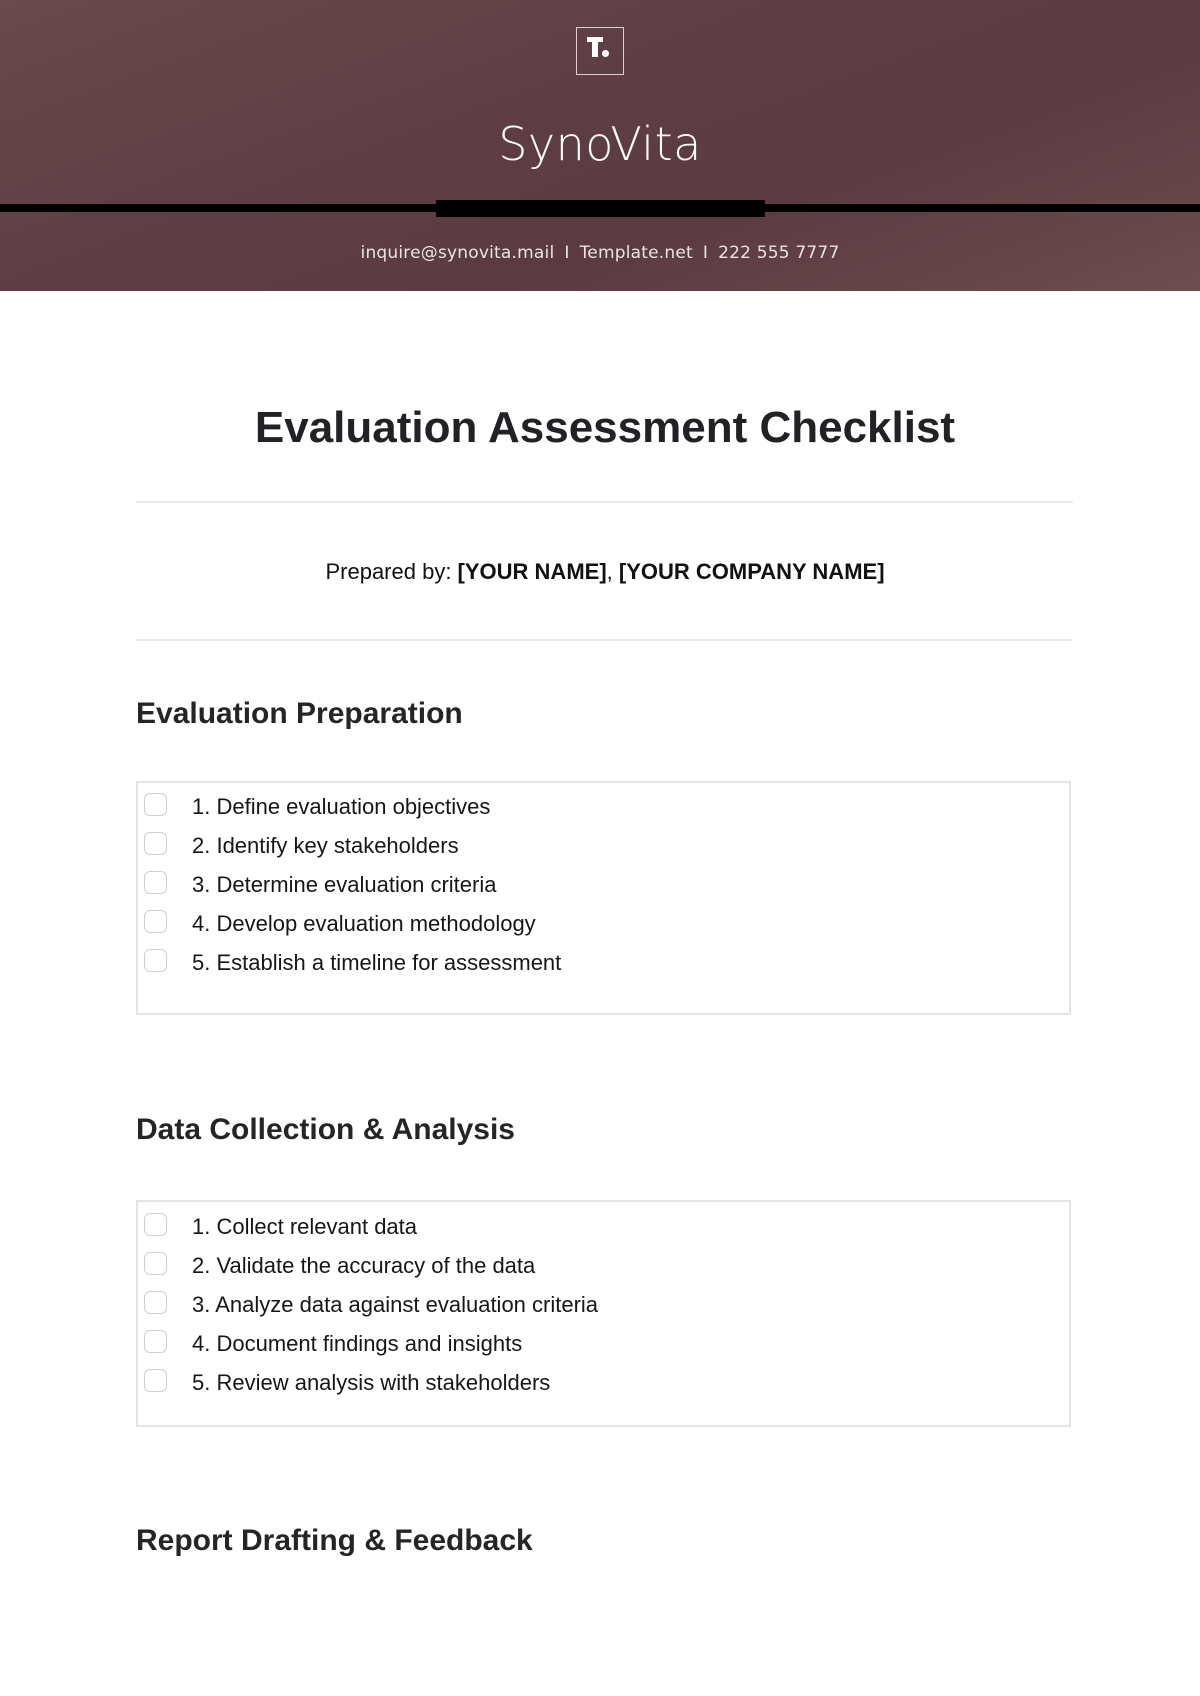  Describe the element at coordinates (612, 571) in the screenshot. I see `prepared-by-joiner: ,` at that location.